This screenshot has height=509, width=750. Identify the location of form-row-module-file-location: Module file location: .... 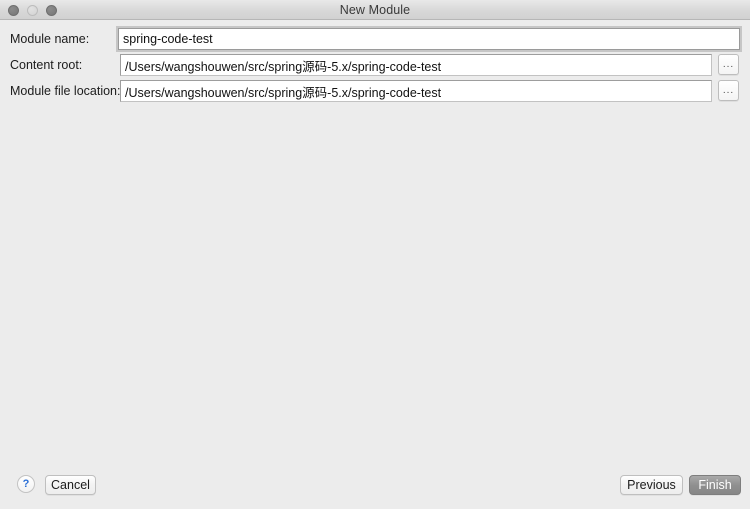
(375, 91).